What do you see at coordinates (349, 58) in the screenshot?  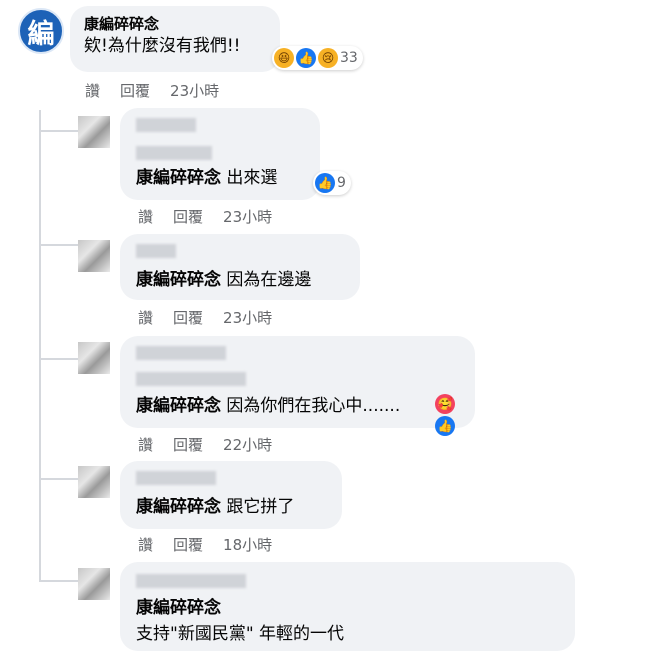 I see `reaction-count: 33` at bounding box center [349, 58].